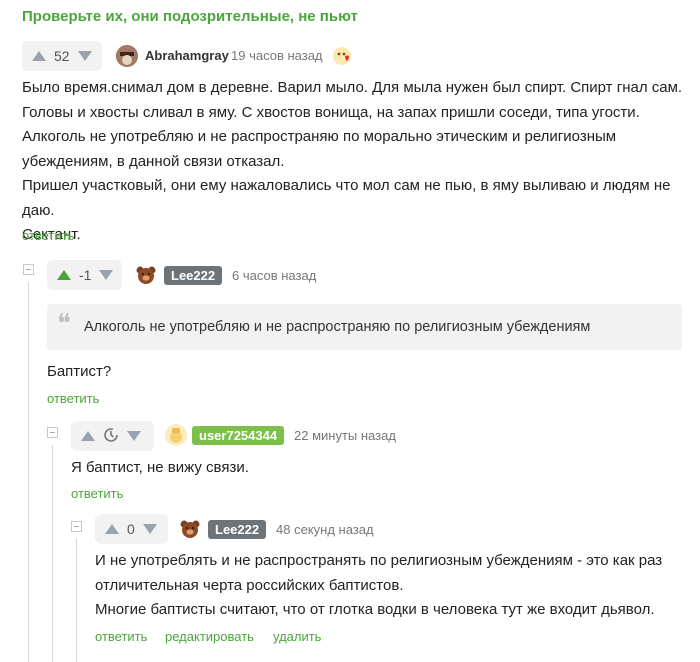 This screenshot has width=700, height=662. What do you see at coordinates (79, 371) in the screenshot?
I see `comment-text: Баптист?` at bounding box center [79, 371].